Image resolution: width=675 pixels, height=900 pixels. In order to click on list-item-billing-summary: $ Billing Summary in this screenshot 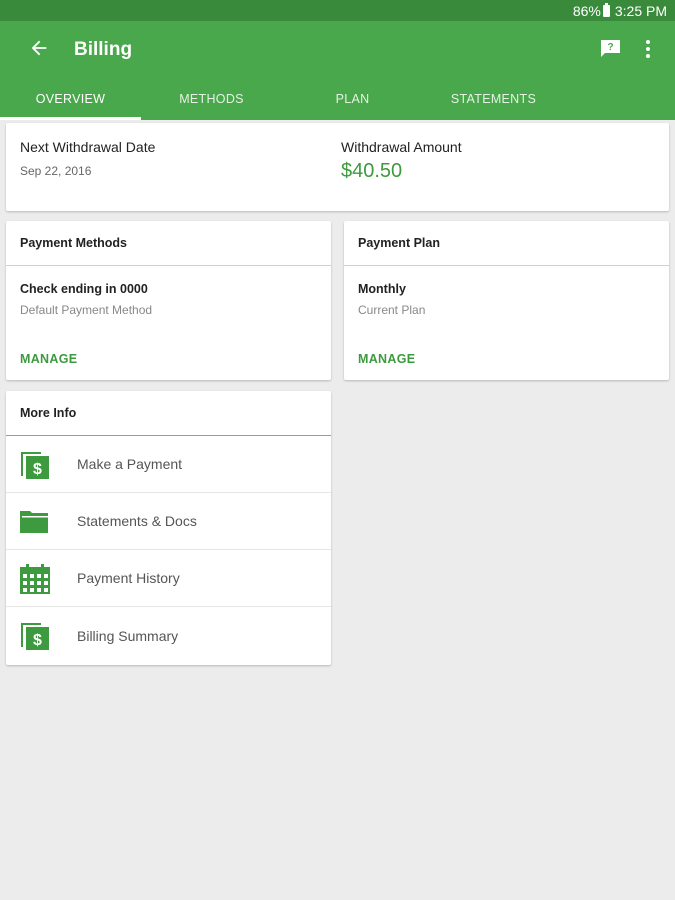, I will do `click(168, 635)`.